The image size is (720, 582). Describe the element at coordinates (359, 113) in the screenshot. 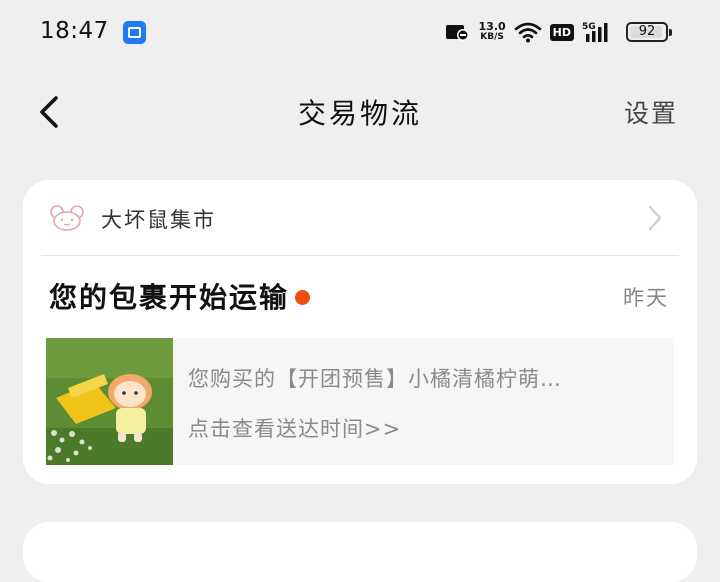

I see `page-title: 交易物流` at that location.